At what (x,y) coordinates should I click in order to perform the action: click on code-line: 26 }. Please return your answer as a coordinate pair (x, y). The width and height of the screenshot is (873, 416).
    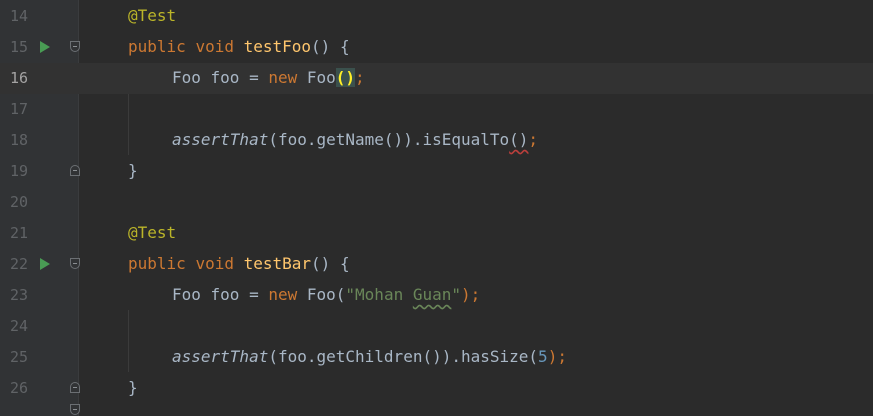
    Looking at the image, I should click on (436, 388).